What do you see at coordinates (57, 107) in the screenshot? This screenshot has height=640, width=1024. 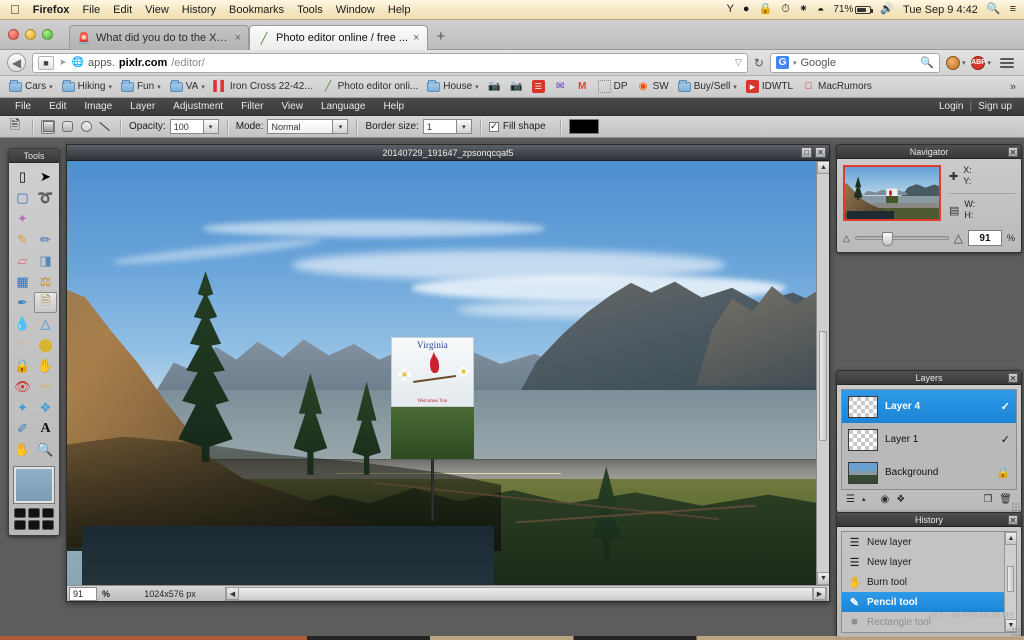 I see `pixlr-menu-edit: Edit` at bounding box center [57, 107].